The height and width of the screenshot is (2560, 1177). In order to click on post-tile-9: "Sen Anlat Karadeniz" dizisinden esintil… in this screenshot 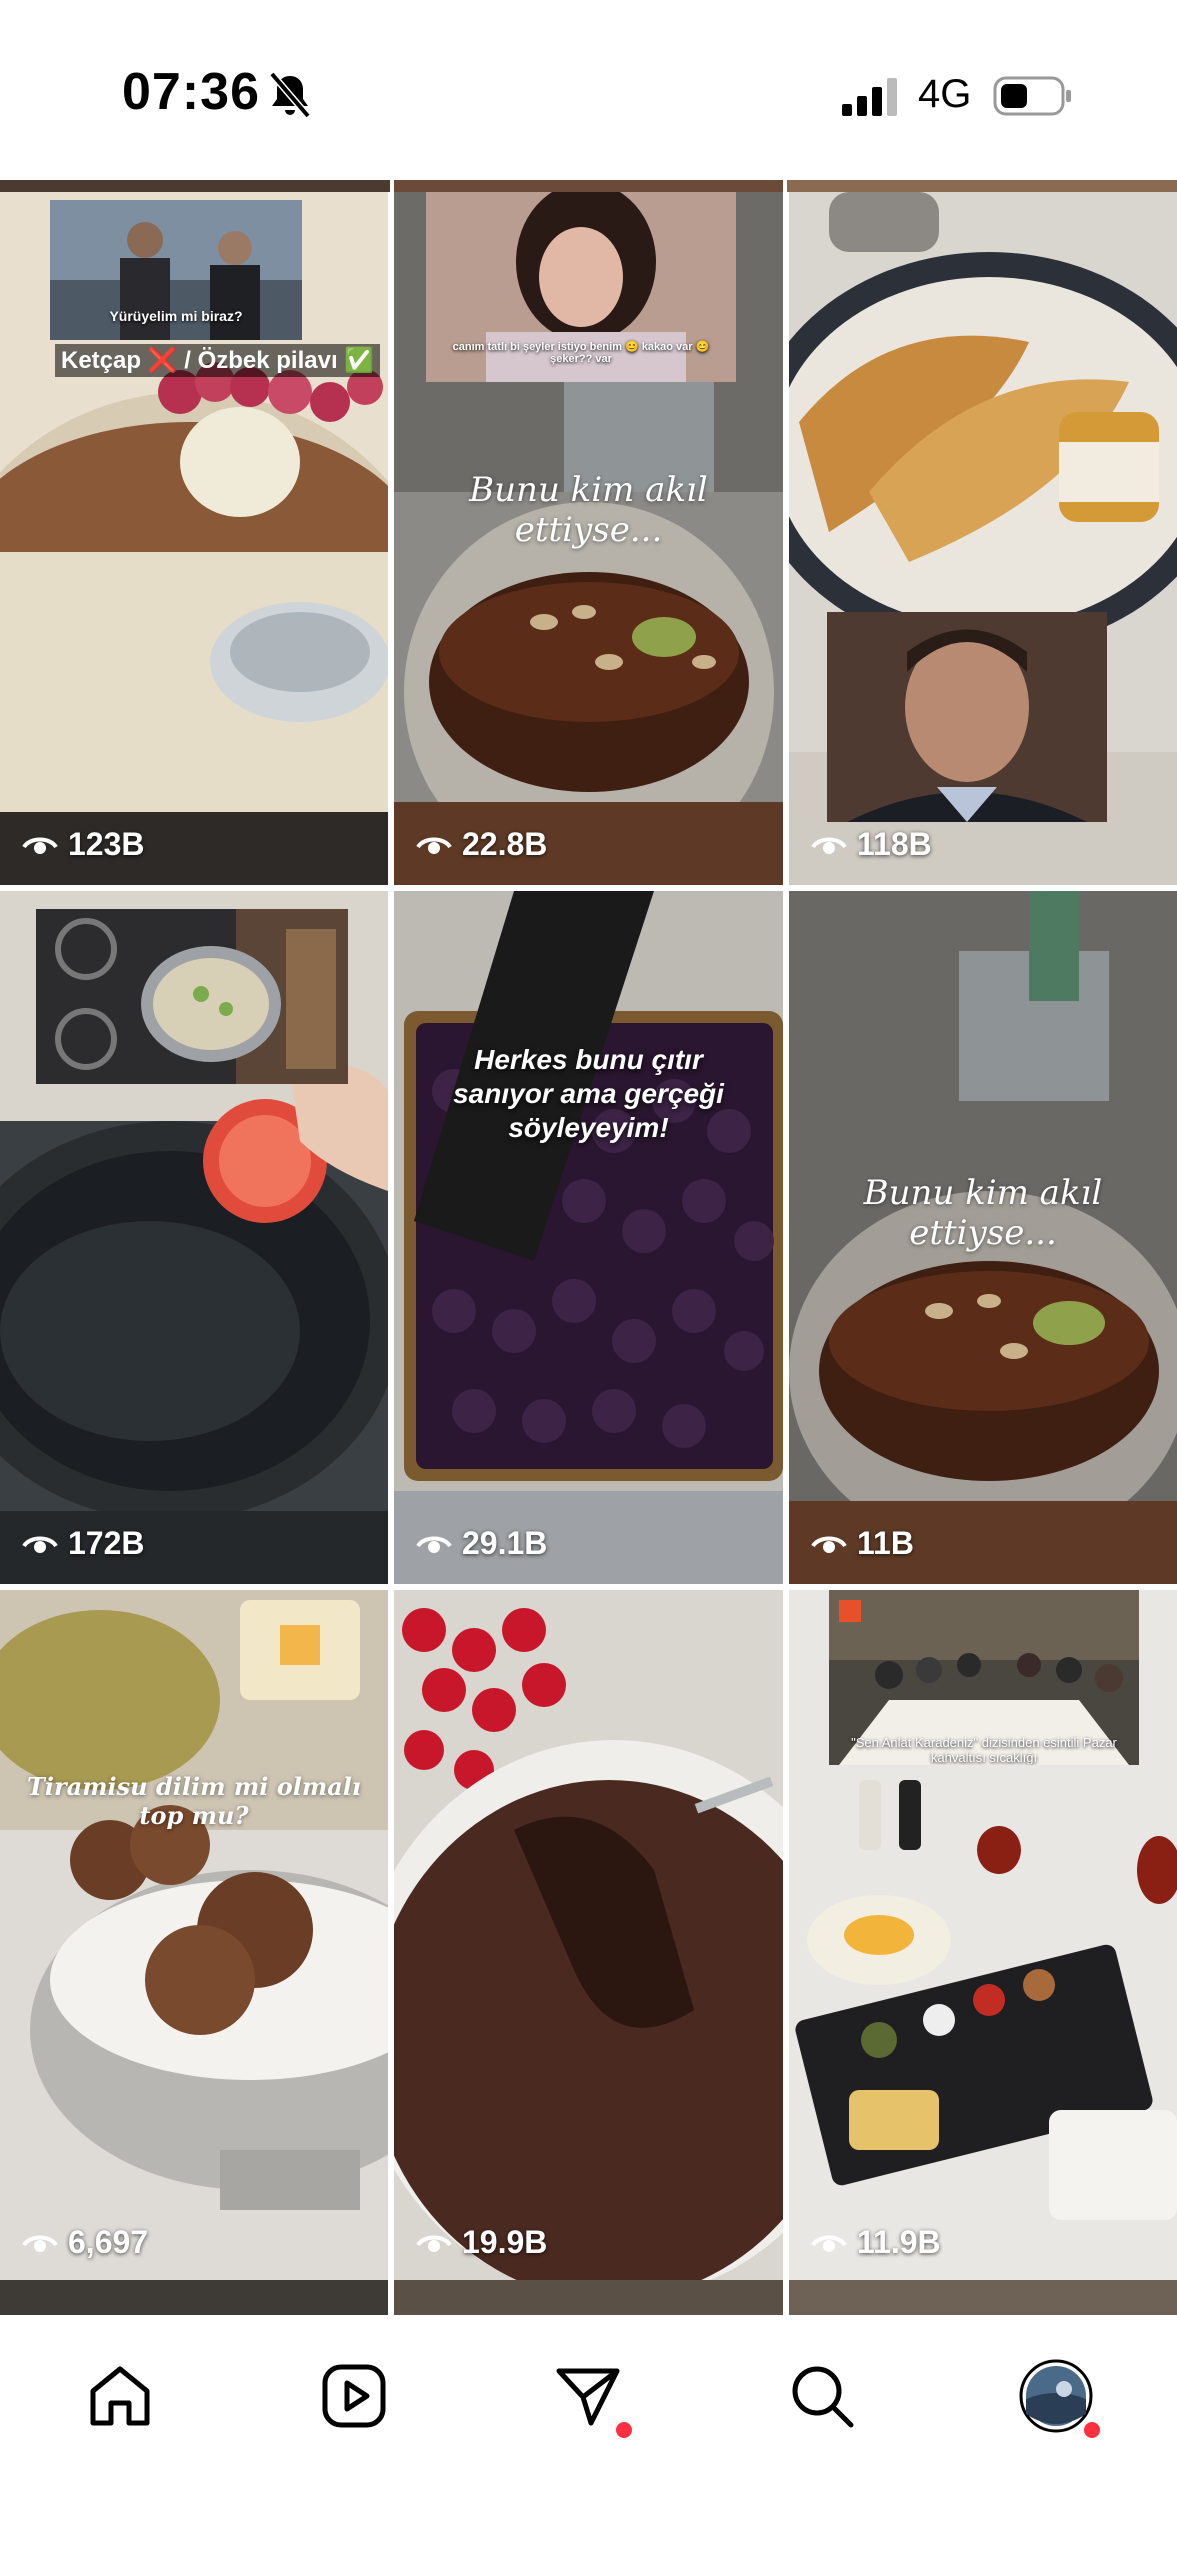, I will do `click(983, 1936)`.